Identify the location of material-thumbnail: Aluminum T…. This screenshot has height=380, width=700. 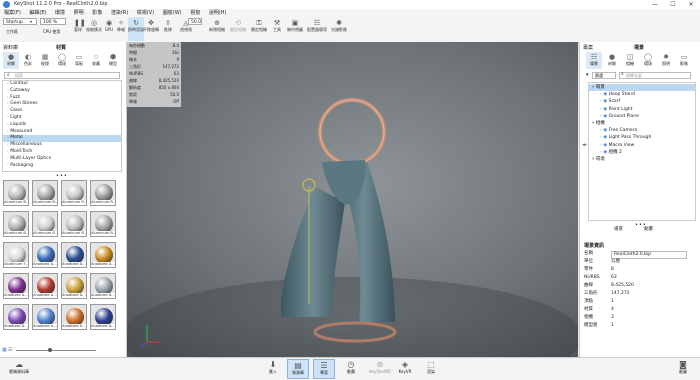
(16, 255).